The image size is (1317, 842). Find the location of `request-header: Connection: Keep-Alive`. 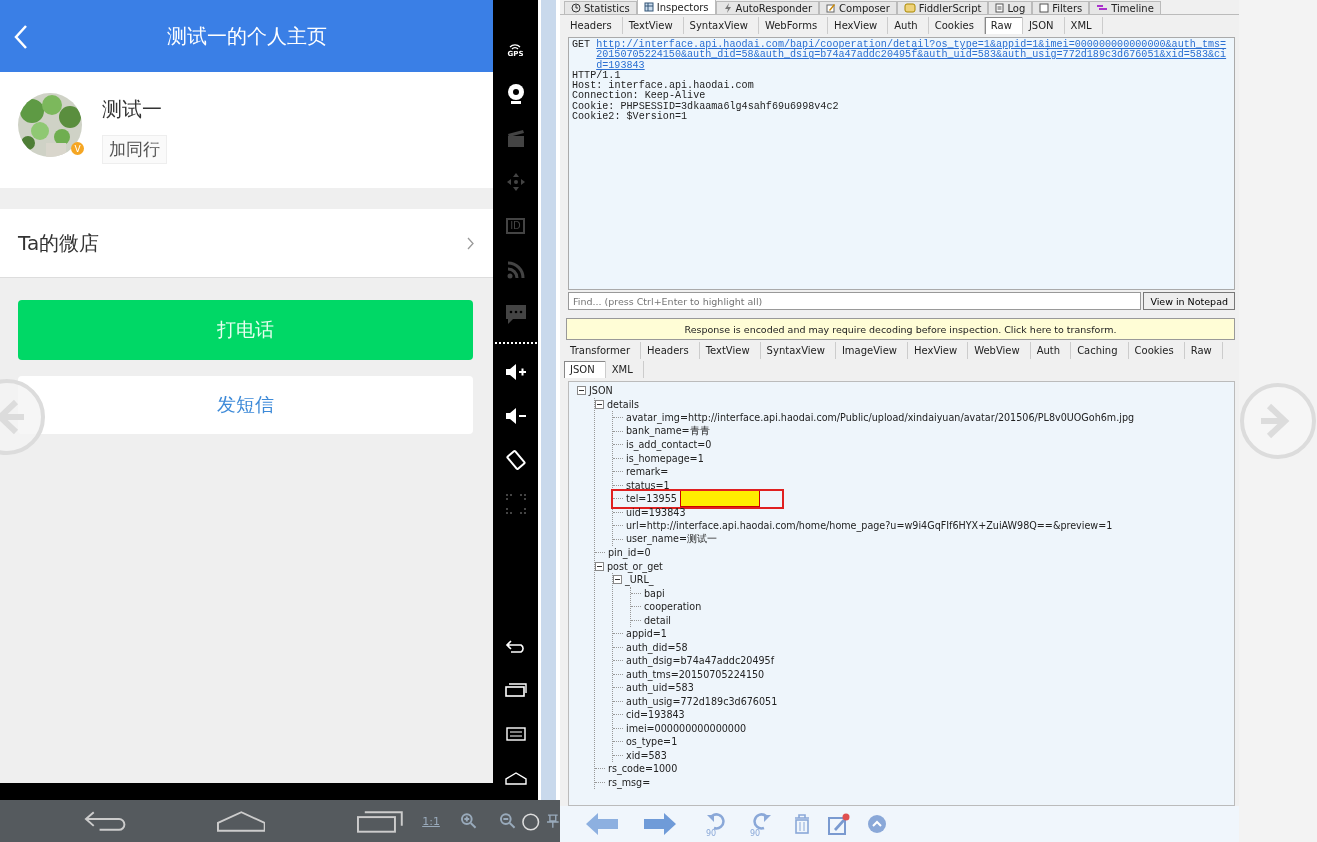

request-header: Connection: Keep-Alive is located at coordinates (639, 96).